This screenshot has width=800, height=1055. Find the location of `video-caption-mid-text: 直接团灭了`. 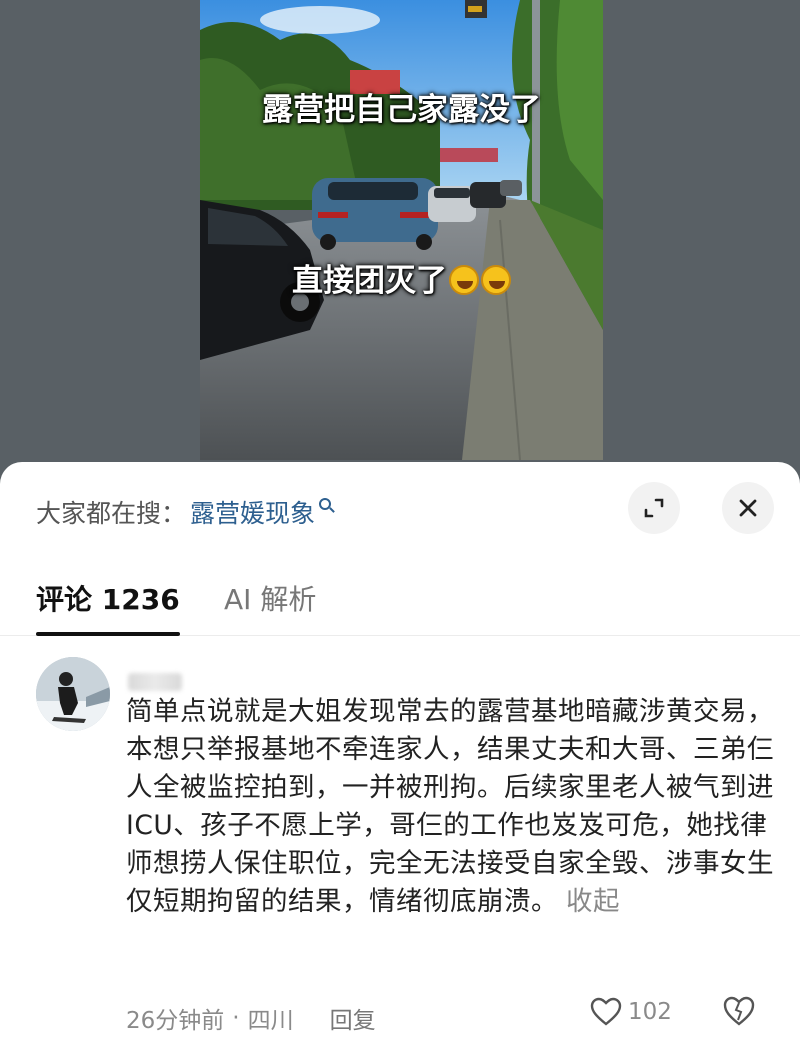

video-caption-mid-text: 直接团灭了 is located at coordinates (369, 281).